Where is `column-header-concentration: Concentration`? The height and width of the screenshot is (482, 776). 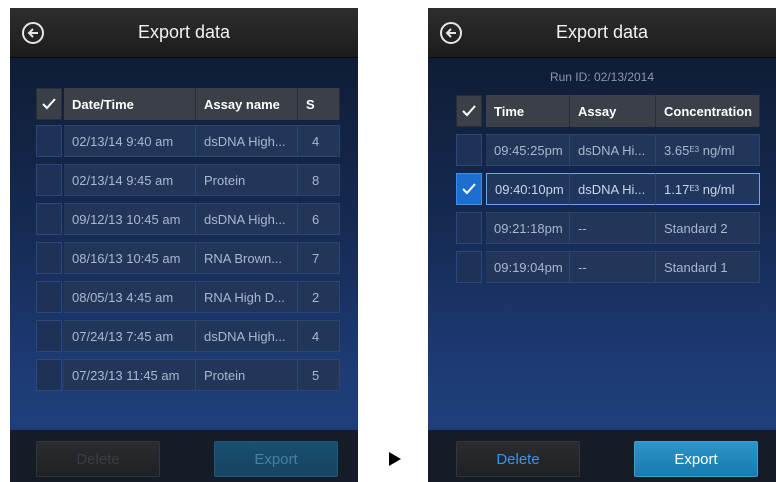 column-header-concentration: Concentration is located at coordinates (708, 111).